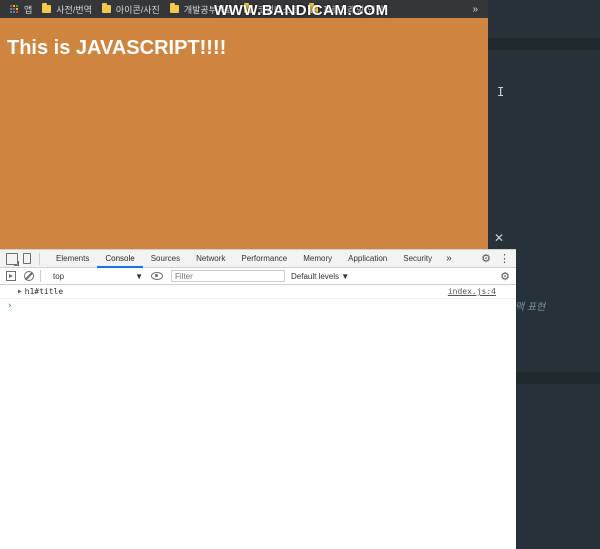 The height and width of the screenshot is (549, 600). What do you see at coordinates (258, 292) in the screenshot?
I see `console-log-row: ▶ h1#title index.js:4` at bounding box center [258, 292].